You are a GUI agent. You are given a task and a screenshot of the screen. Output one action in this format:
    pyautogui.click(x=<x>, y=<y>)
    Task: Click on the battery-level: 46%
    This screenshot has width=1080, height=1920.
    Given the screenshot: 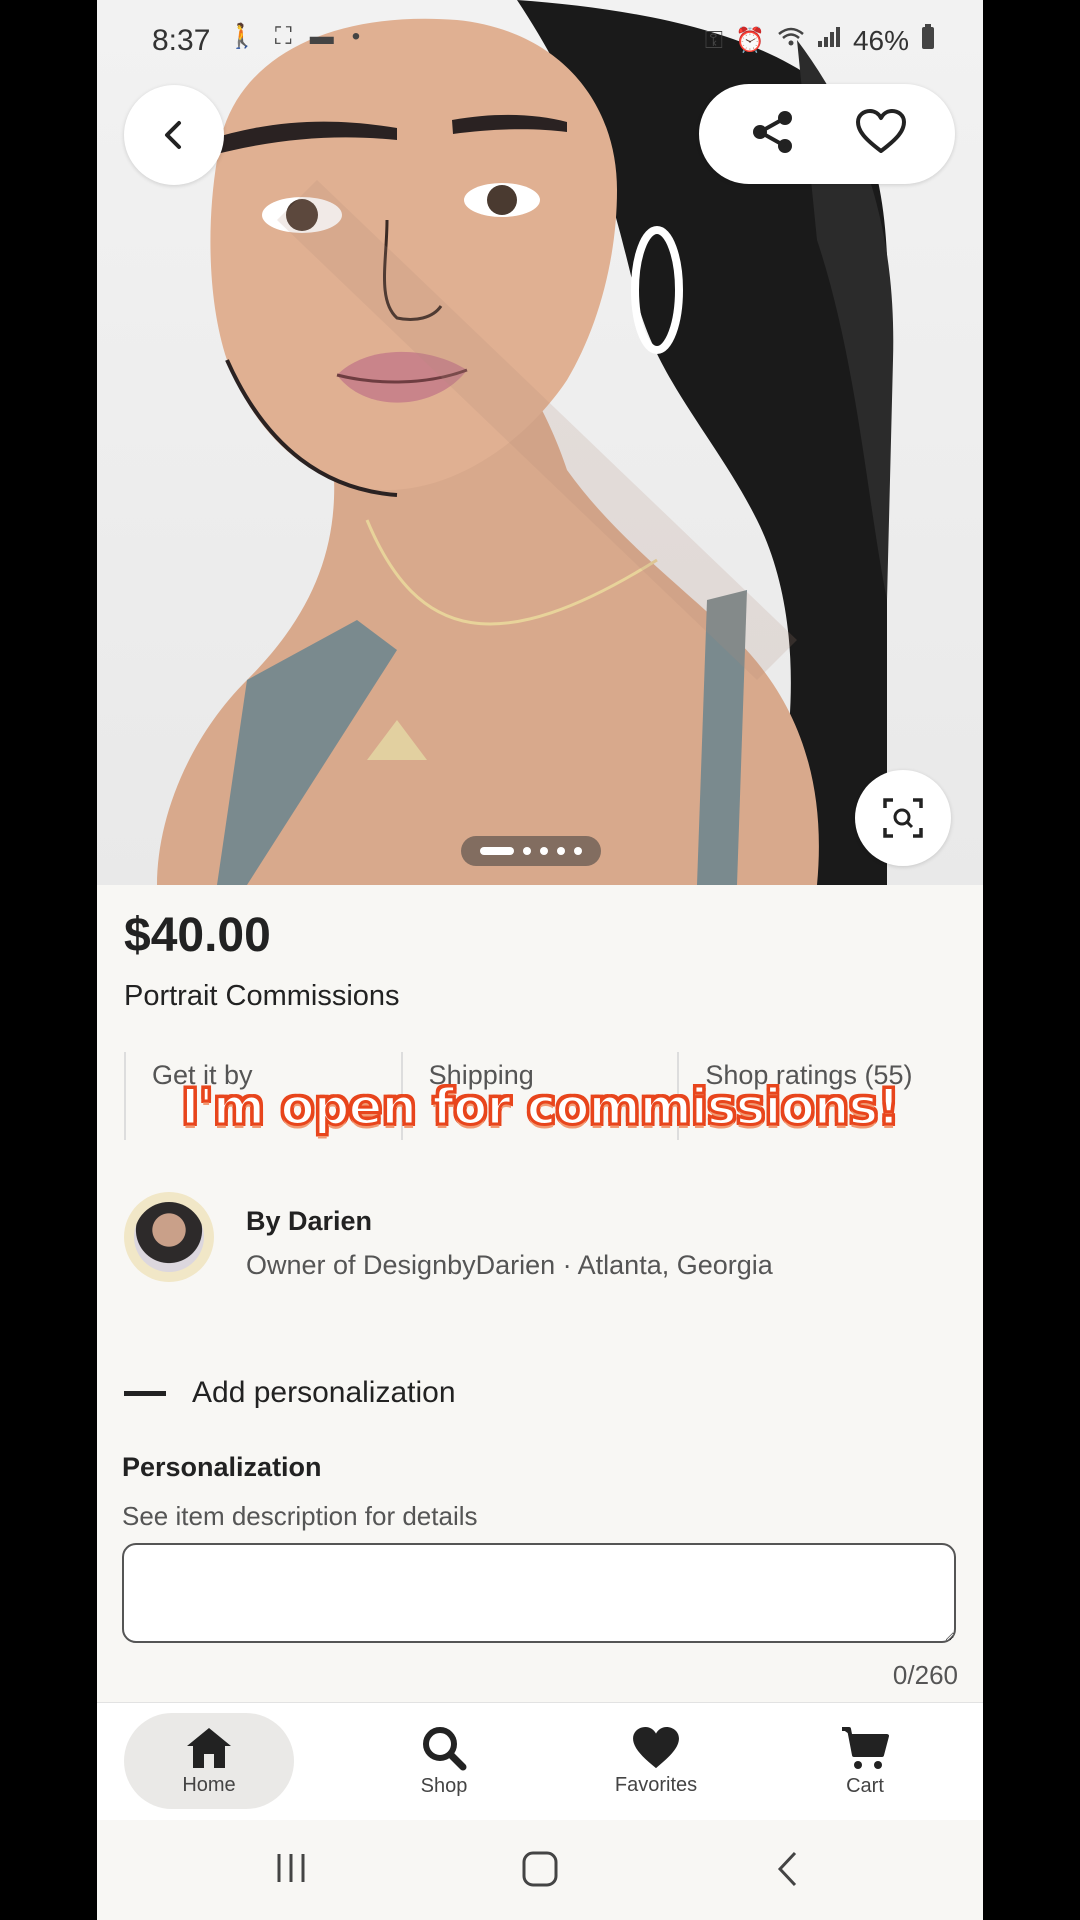 What is the action you would take?
    pyautogui.click(x=880, y=40)
    